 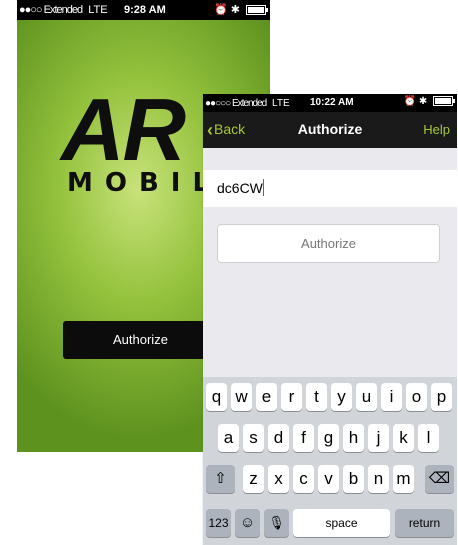 What do you see at coordinates (218, 523) in the screenshot?
I see `numbers-key: 123` at bounding box center [218, 523].